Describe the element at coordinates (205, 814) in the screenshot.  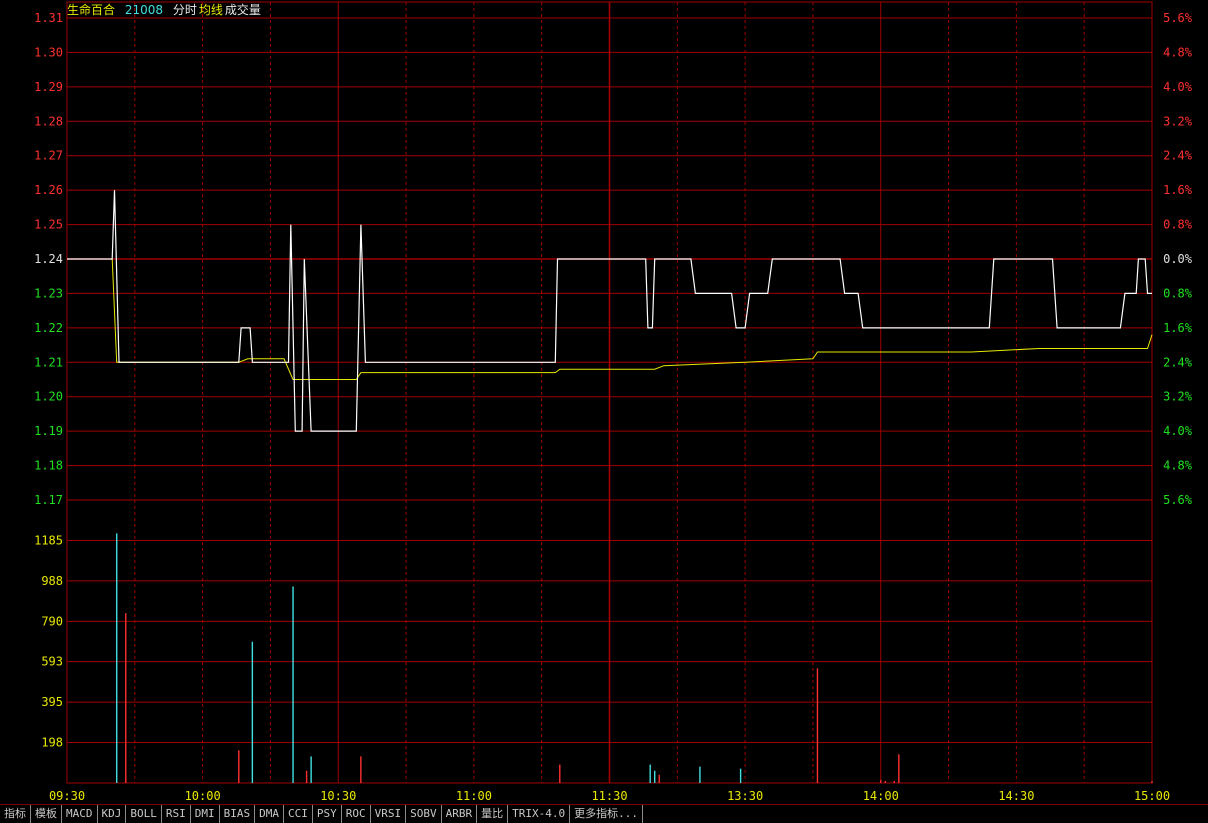
I see `tab-dmi: DMI` at that location.